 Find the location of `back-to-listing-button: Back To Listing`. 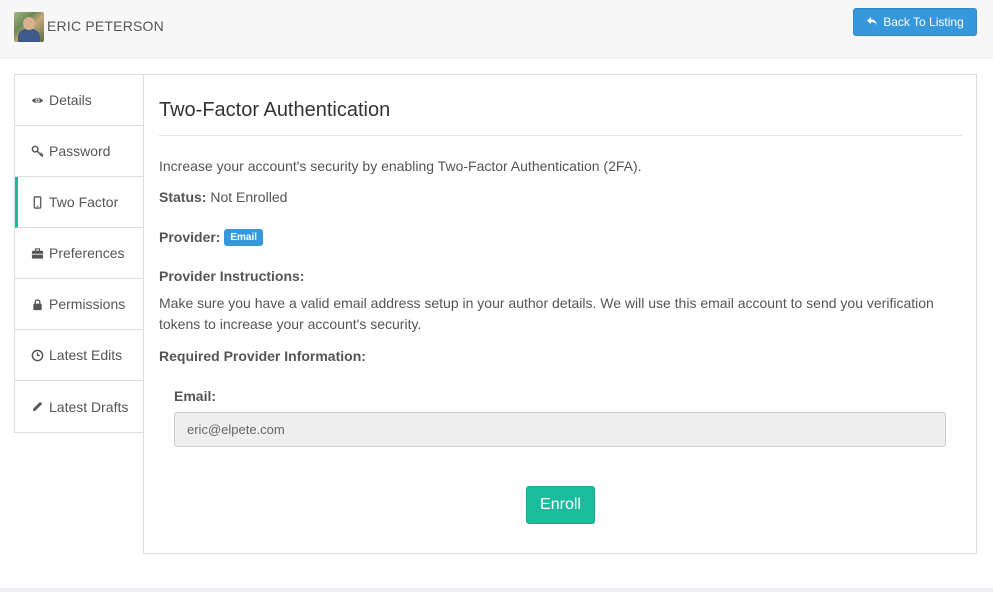

back-to-listing-button: Back To Listing is located at coordinates (915, 22).